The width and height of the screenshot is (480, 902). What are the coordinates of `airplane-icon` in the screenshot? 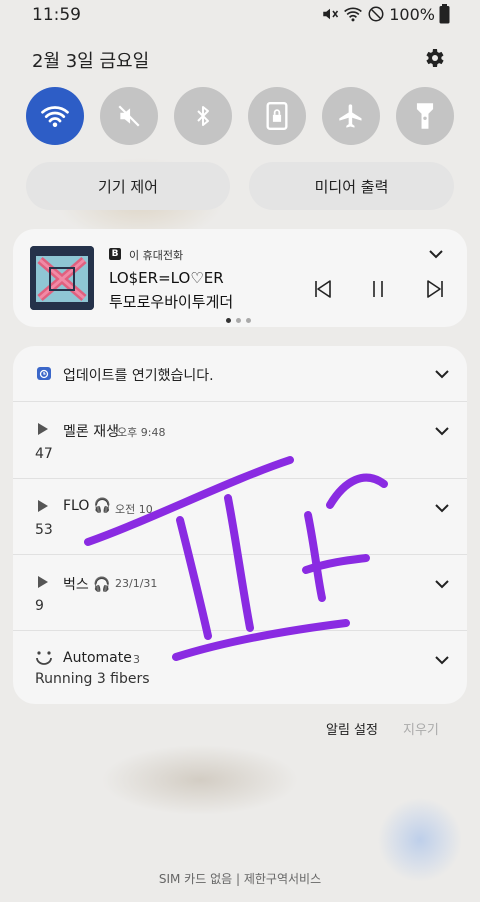 It's located at (350, 116).